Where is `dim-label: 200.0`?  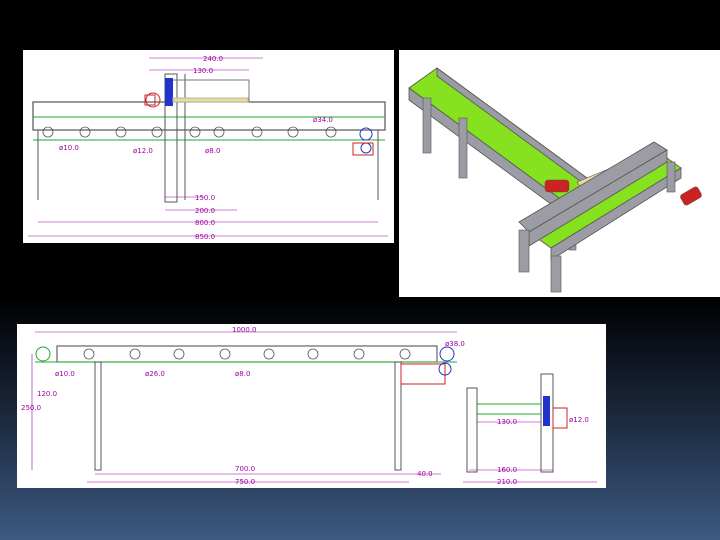
dim-label: 200.0 is located at coordinates (205, 211).